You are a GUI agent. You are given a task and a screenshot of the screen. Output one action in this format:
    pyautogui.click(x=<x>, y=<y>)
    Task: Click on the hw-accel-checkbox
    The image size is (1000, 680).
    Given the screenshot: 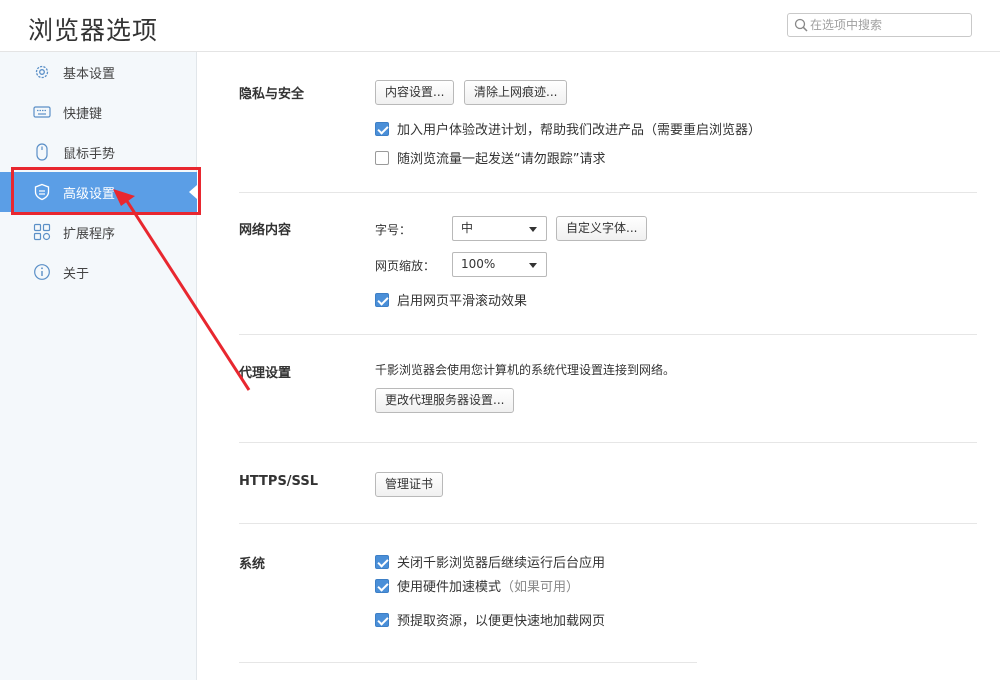 What is the action you would take?
    pyautogui.click(x=382, y=585)
    